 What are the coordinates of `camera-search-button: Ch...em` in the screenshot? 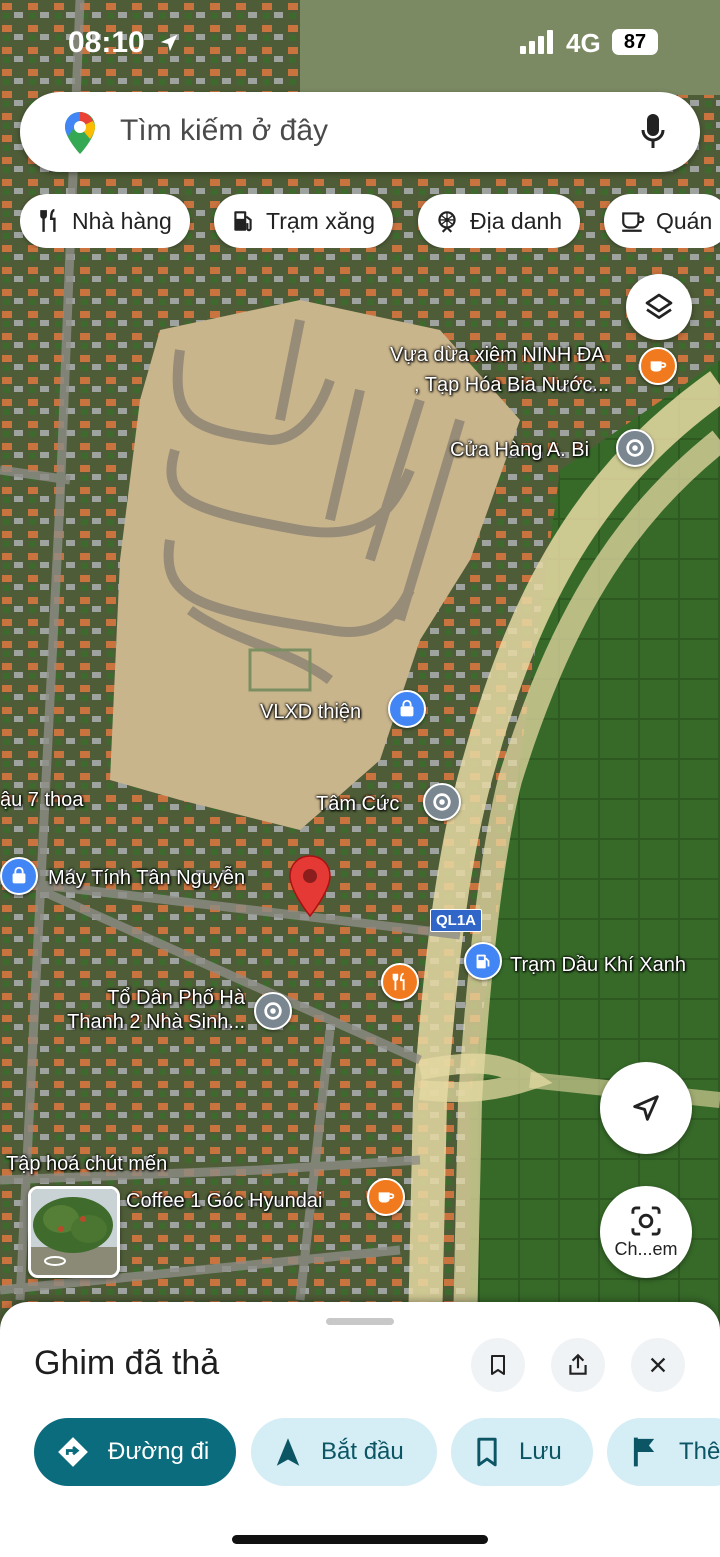 It's located at (646, 1232).